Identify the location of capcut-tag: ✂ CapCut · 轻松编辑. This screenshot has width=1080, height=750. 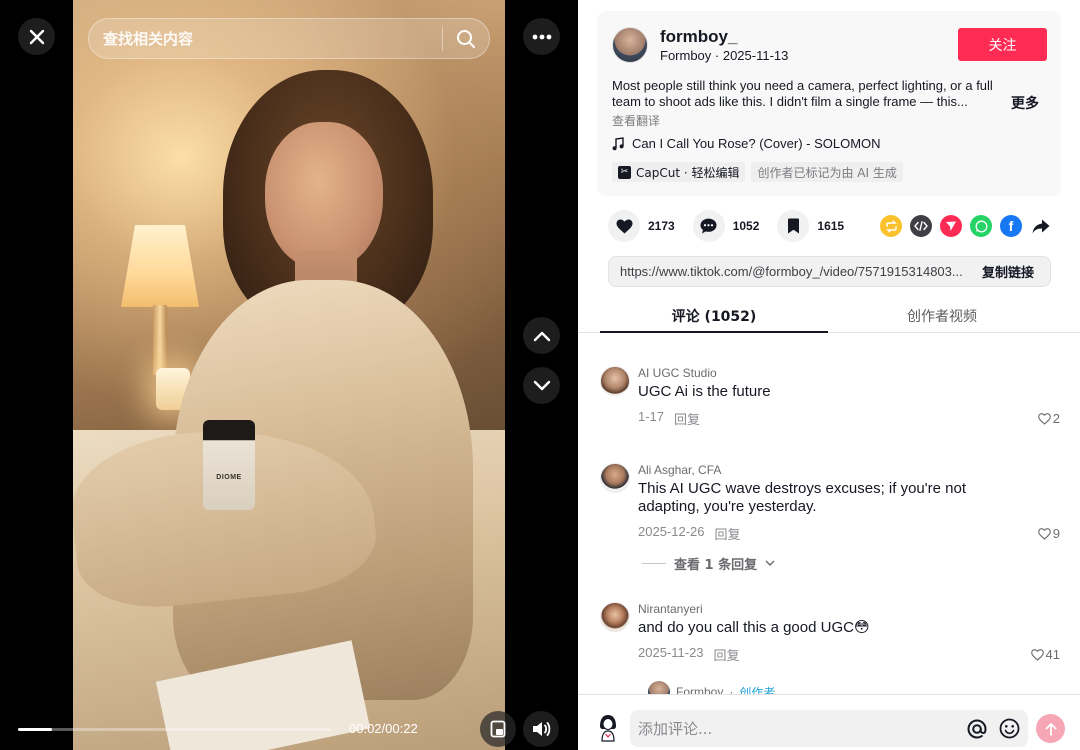
(679, 172).